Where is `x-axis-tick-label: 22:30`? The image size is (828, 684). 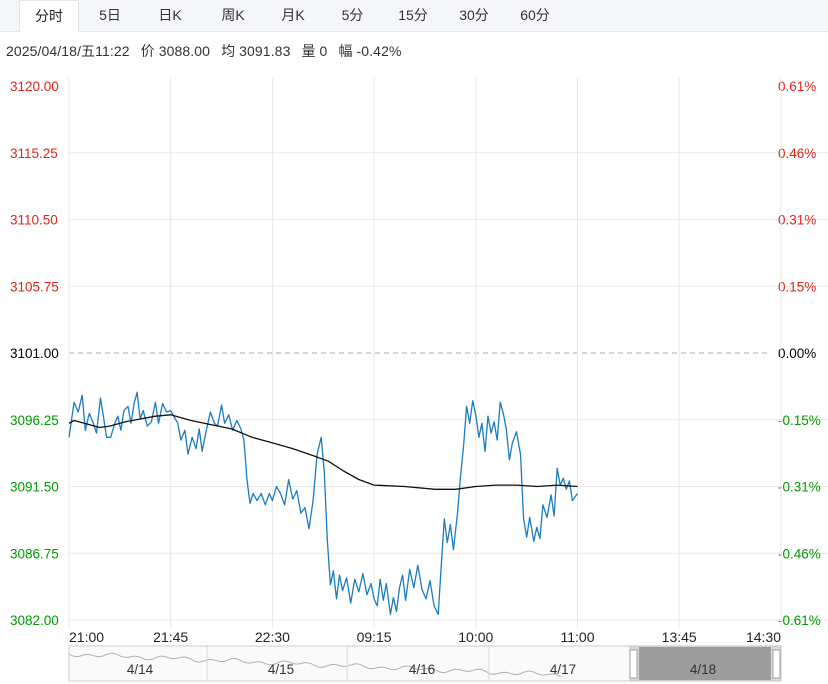
x-axis-tick-label: 22:30 is located at coordinates (272, 637).